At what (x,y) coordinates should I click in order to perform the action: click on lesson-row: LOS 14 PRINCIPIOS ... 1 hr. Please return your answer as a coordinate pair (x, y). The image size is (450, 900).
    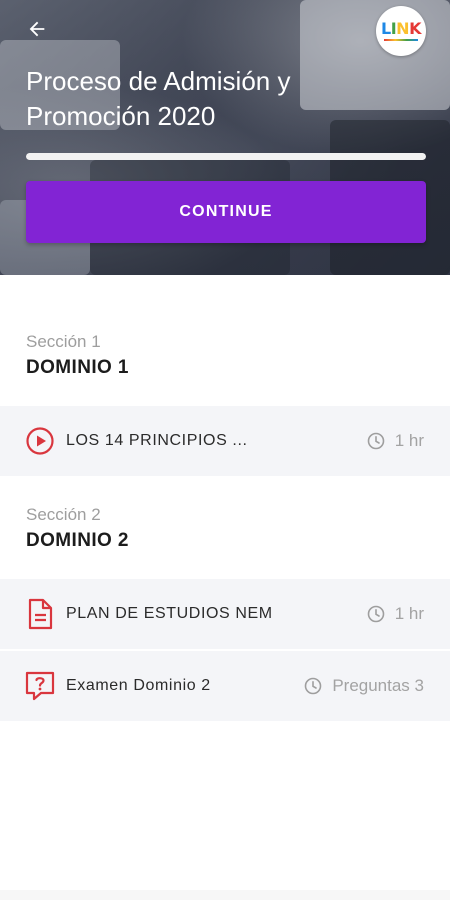
    Looking at the image, I should click on (225, 441).